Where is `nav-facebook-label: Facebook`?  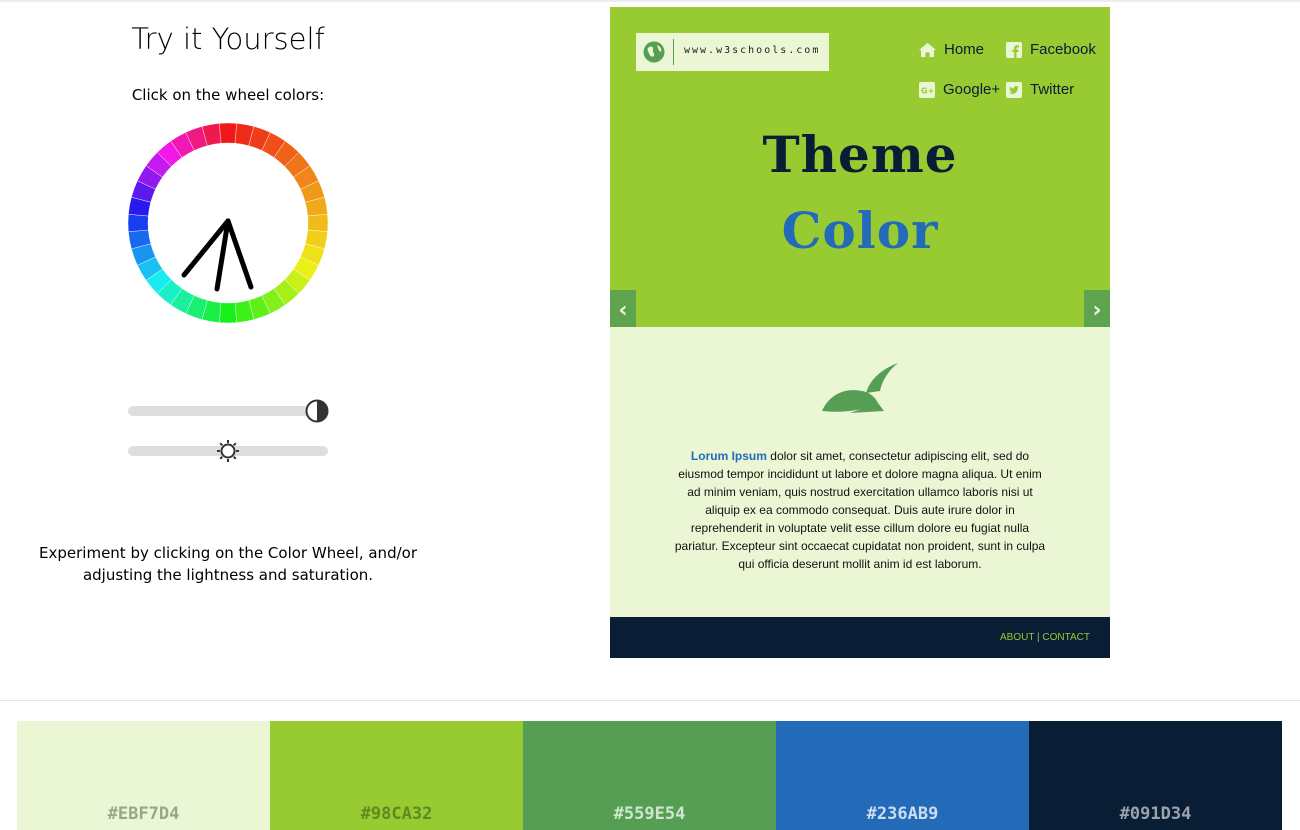 nav-facebook-label: Facebook is located at coordinates (1063, 49).